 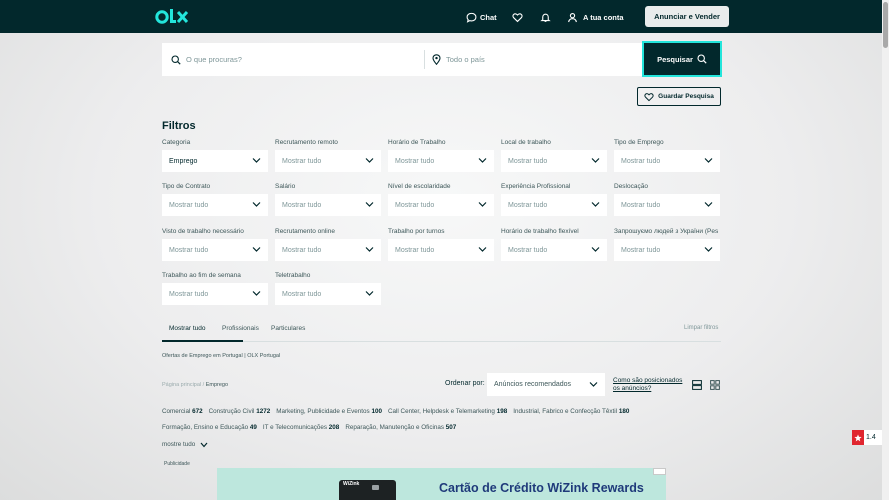 What do you see at coordinates (215, 294) in the screenshot?
I see `filter-select-trabalho-ao-fim-de-semana: Mostrar tudo` at bounding box center [215, 294].